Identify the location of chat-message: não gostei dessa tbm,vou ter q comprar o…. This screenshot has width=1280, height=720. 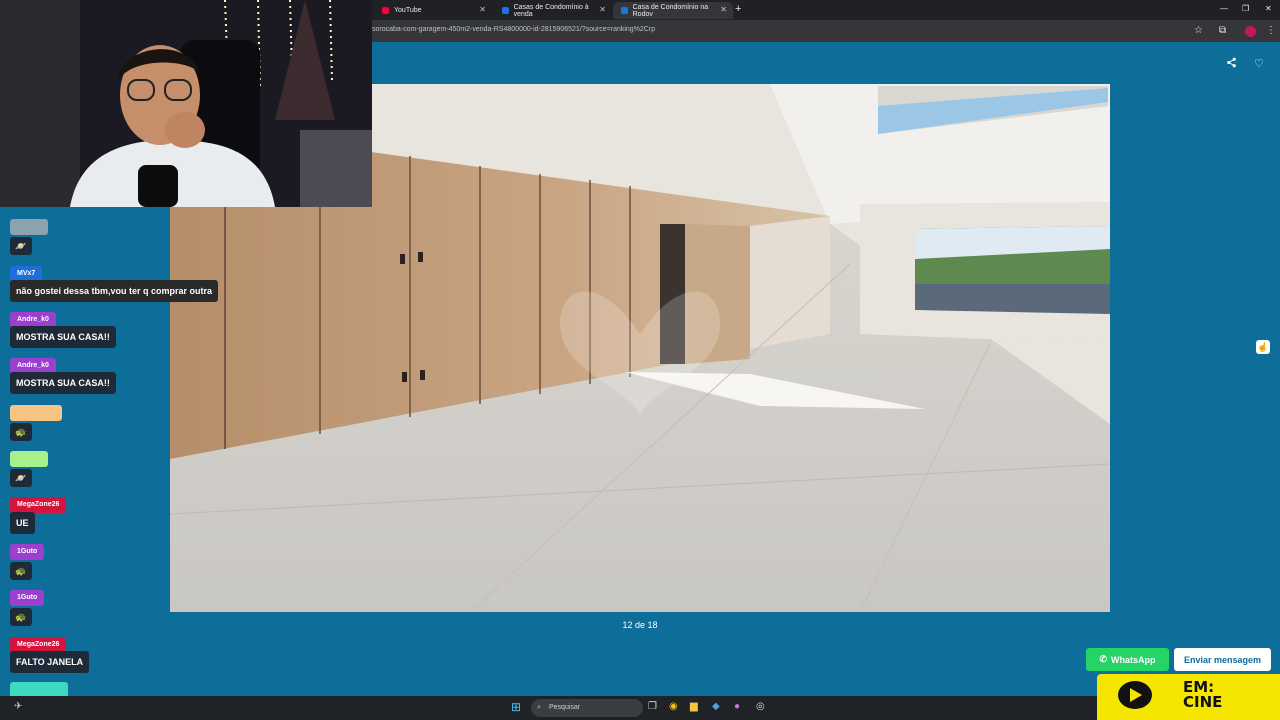
(114, 291).